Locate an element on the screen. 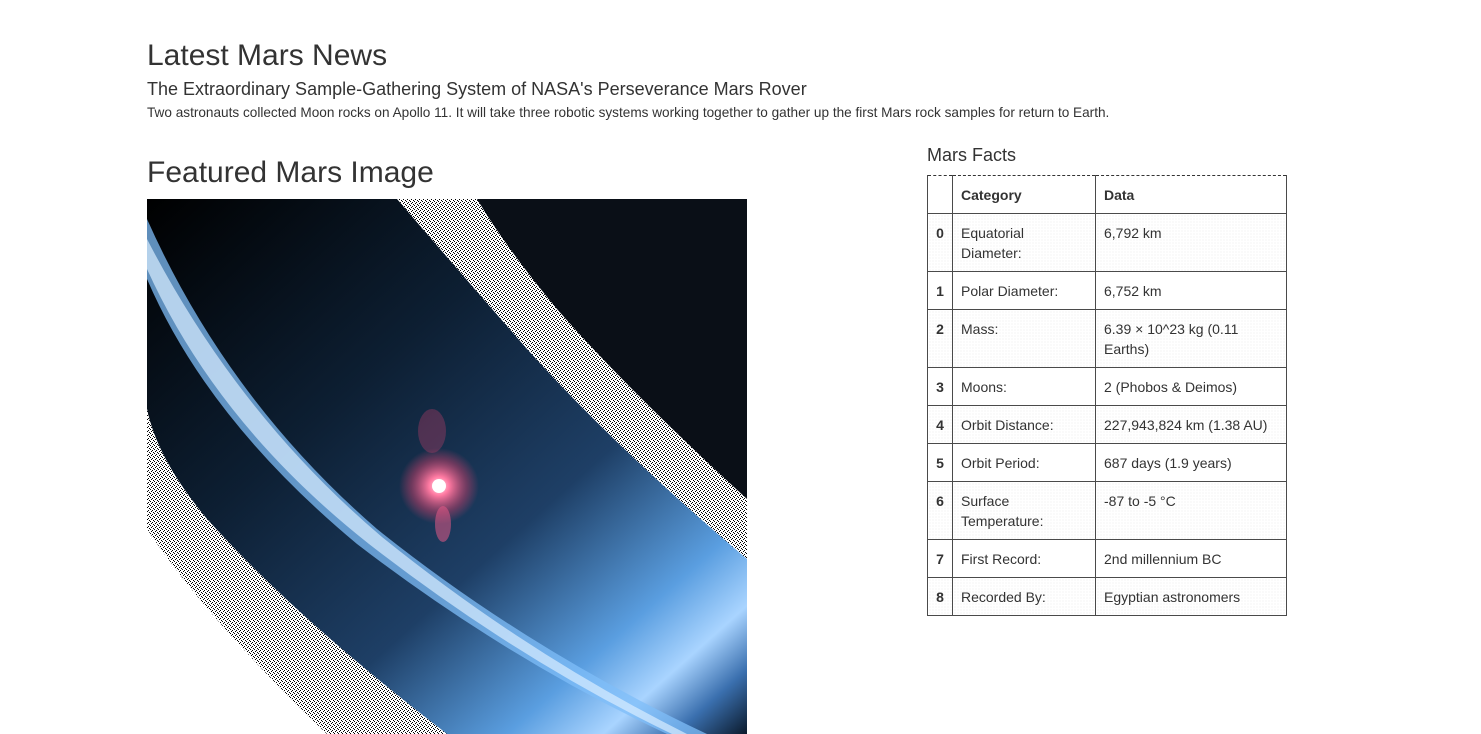 This screenshot has height=734, width=1481. row-category: Orbit Period: is located at coordinates (1024, 462).